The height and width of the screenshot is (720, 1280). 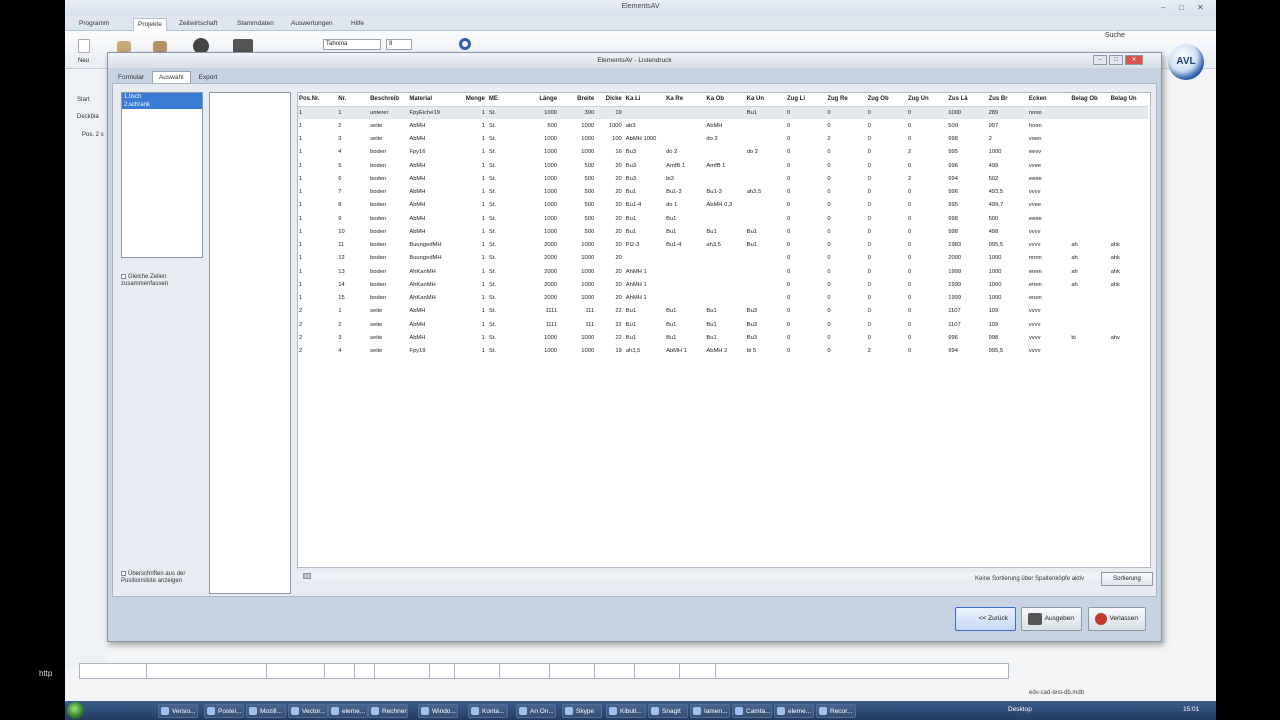 I want to click on output-button: Ausgeben, so click(x=1051, y=619).